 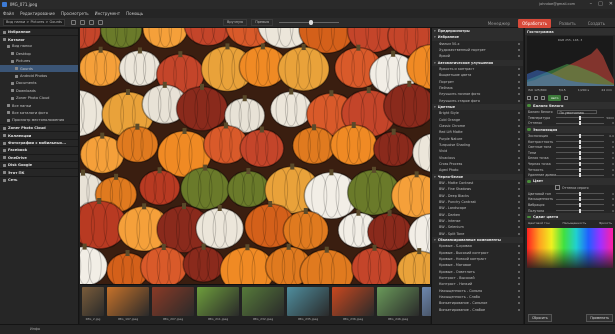 I want to click on minimize-icon: –, so click(x=591, y=4).